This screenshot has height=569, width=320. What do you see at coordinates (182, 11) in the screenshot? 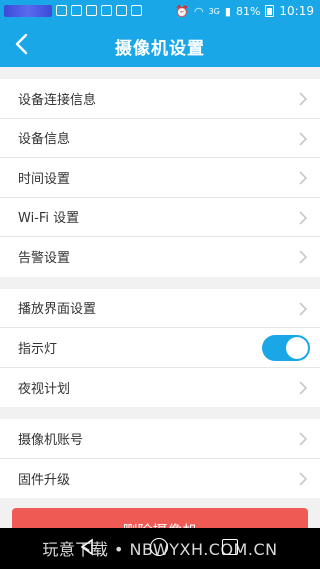
I see `alarm-icon: ⏰` at bounding box center [182, 11].